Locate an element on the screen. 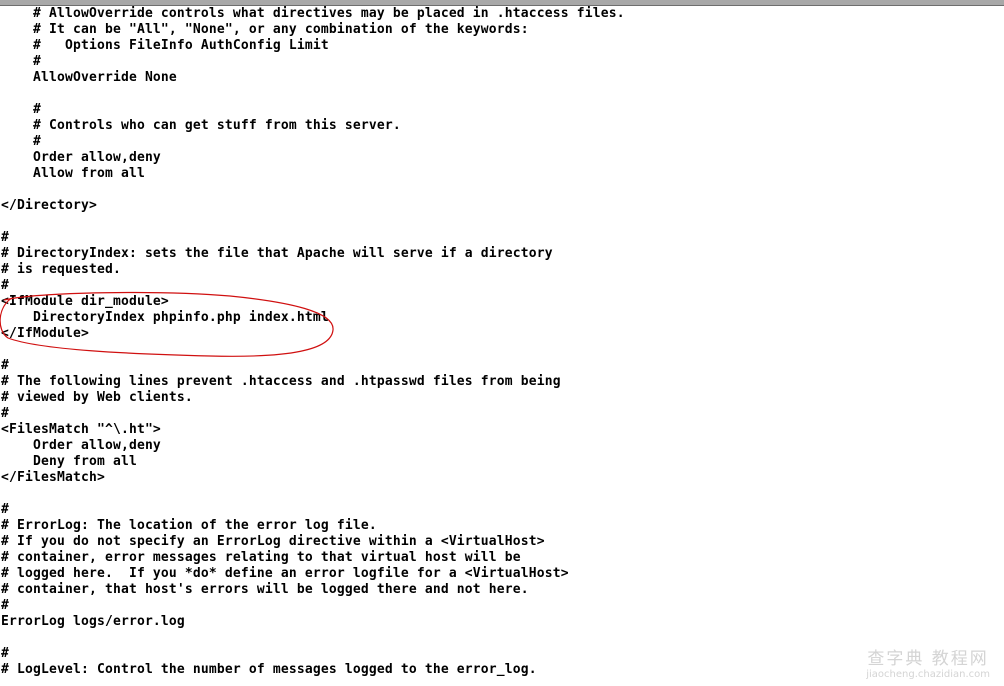 Image resolution: width=1004 pixels, height=686 pixels. code-line: Deny from all is located at coordinates (69, 461).